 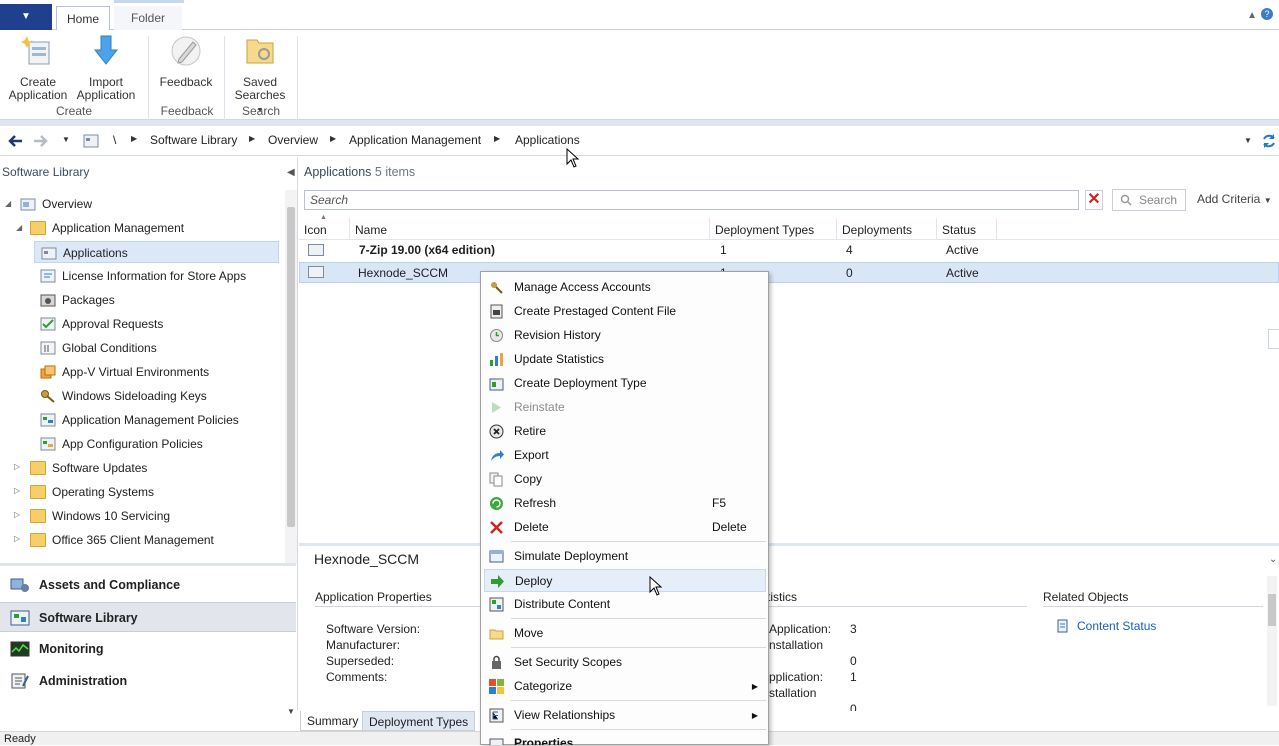 What do you see at coordinates (565, 715) in the screenshot?
I see `menu-item-label: View Relationships` at bounding box center [565, 715].